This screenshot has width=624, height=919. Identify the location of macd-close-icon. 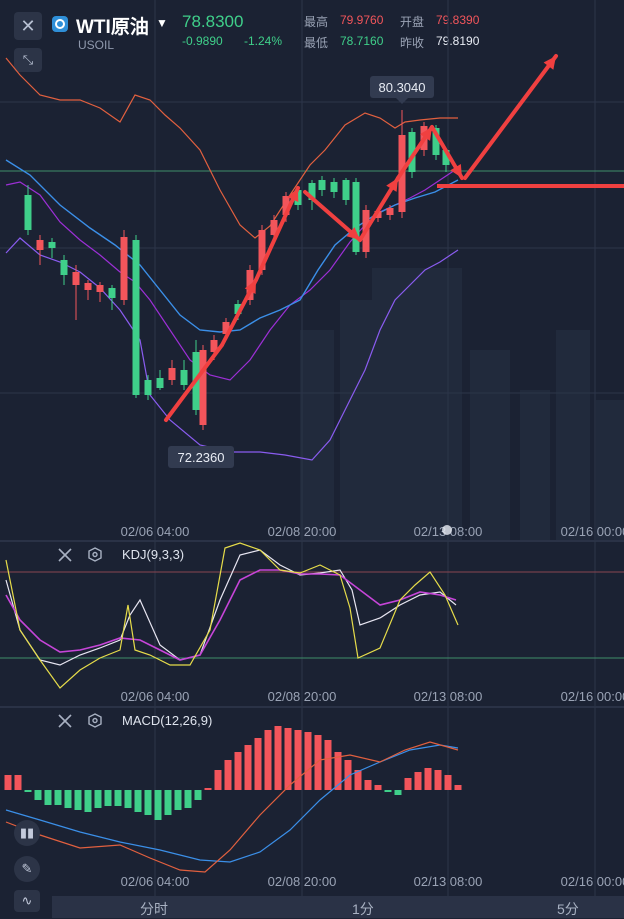
(65, 721).